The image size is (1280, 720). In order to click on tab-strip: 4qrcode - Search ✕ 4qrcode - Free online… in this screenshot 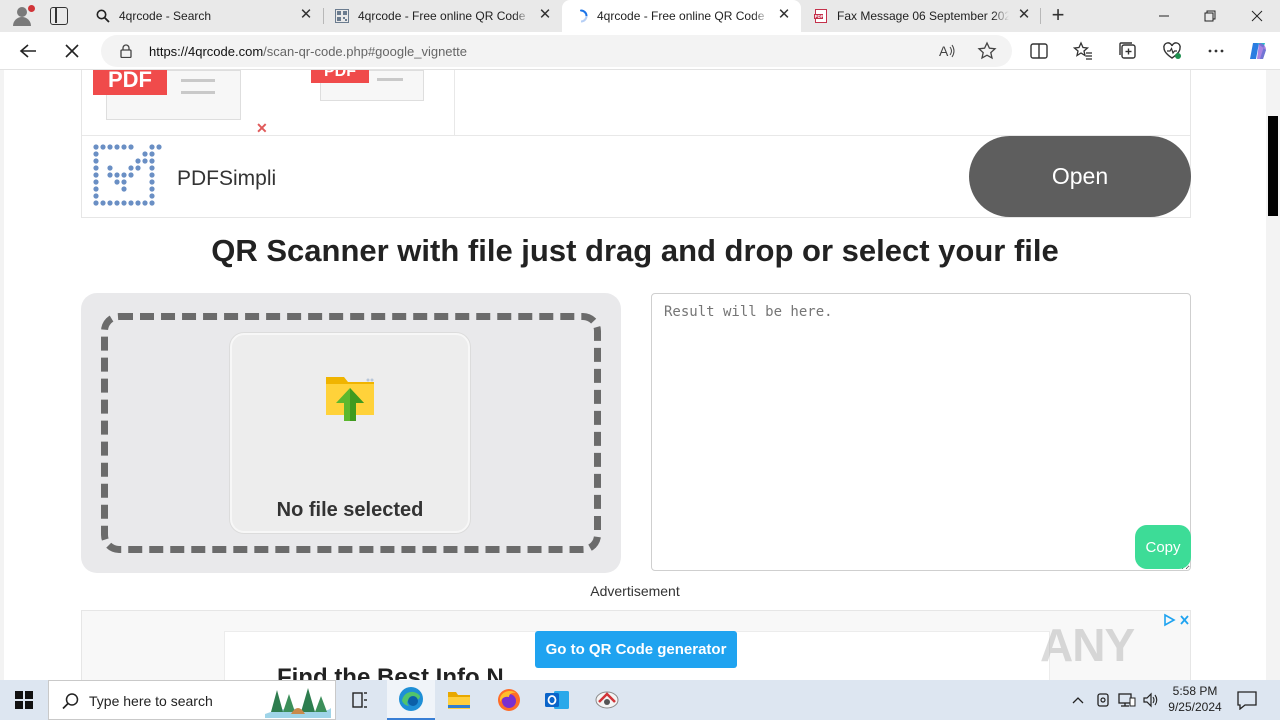, I will do `click(640, 16)`.